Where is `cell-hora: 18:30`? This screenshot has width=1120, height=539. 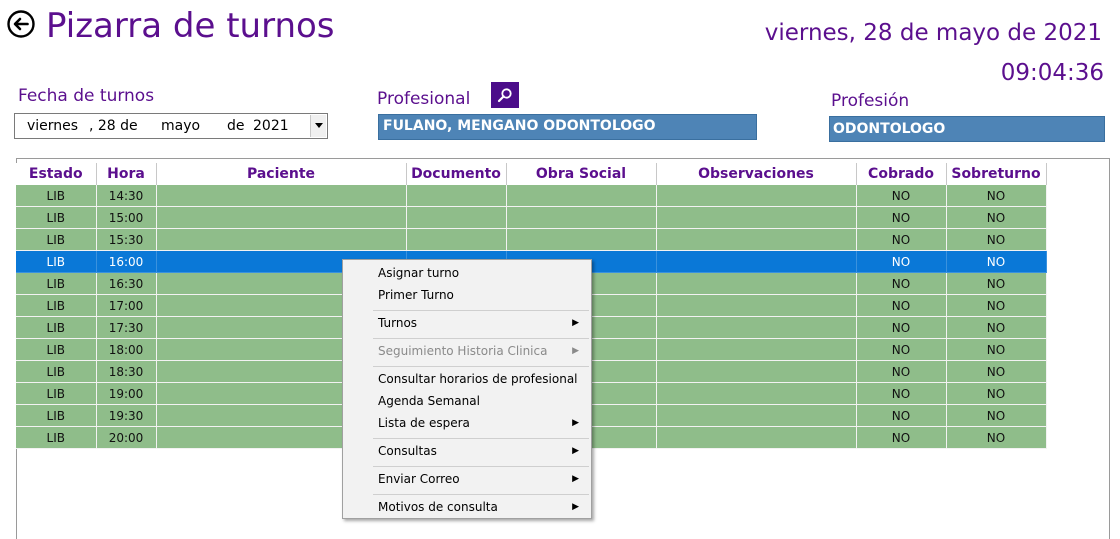
cell-hora: 18:30 is located at coordinates (126, 371).